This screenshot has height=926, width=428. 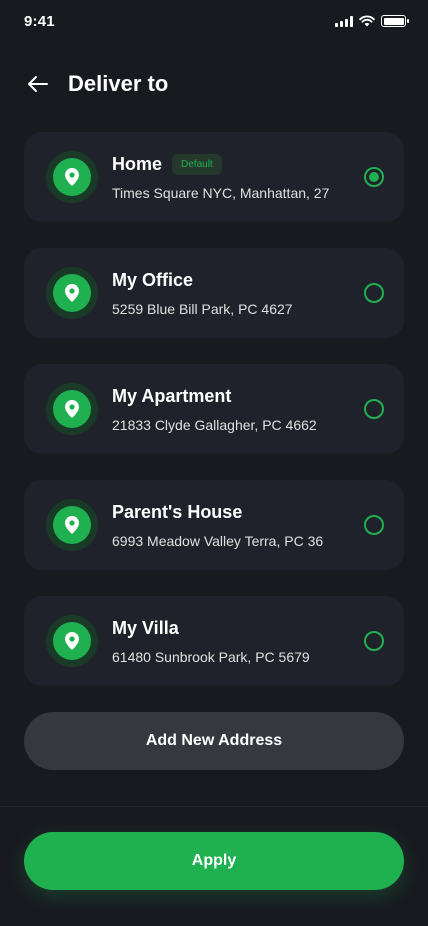 I want to click on back-button, so click(x=38, y=84).